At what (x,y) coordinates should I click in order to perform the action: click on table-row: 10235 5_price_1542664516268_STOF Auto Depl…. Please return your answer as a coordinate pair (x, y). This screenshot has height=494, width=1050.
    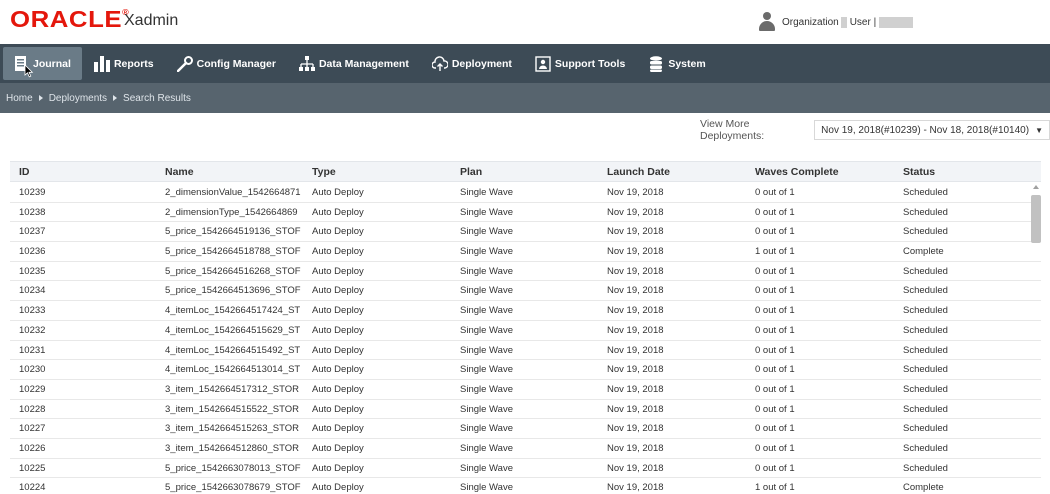
    Looking at the image, I should click on (525, 272).